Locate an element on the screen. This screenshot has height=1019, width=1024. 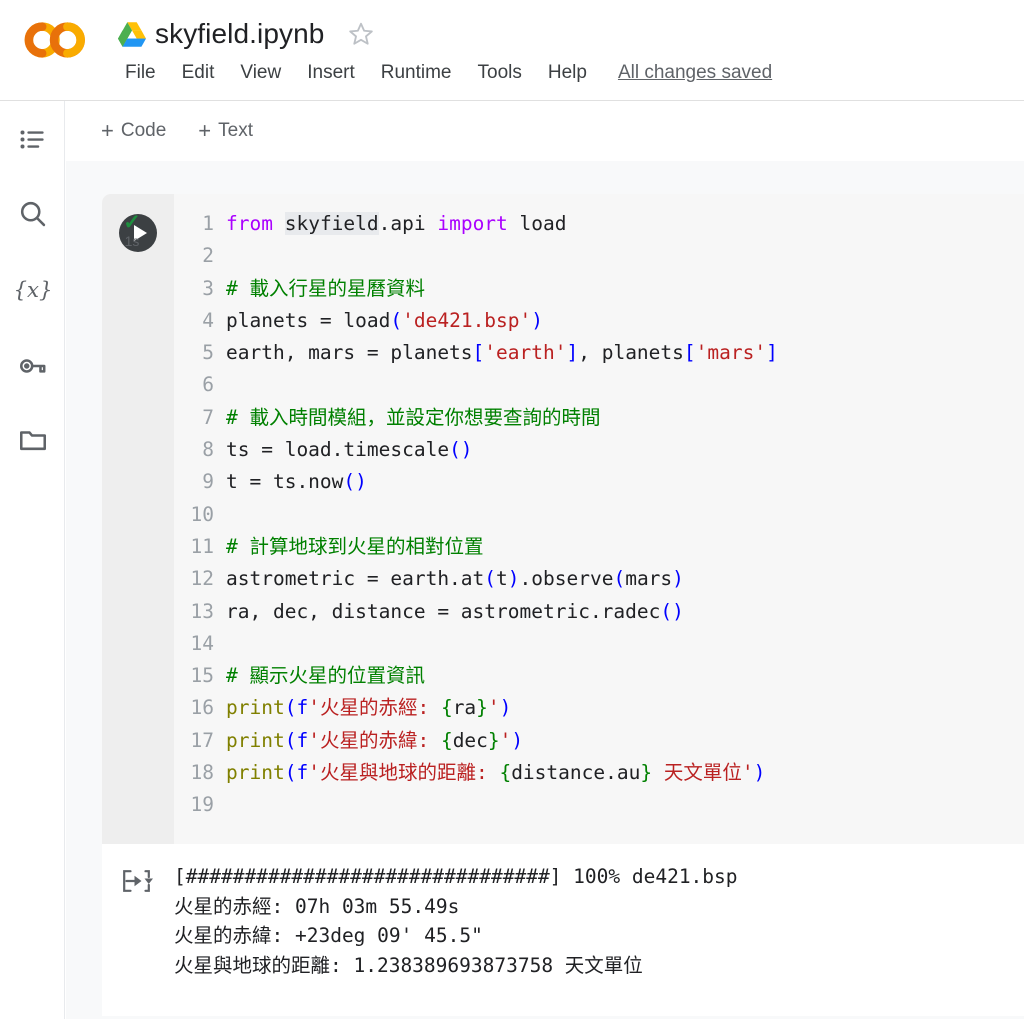
table-of-contents-icon is located at coordinates (32, 139).